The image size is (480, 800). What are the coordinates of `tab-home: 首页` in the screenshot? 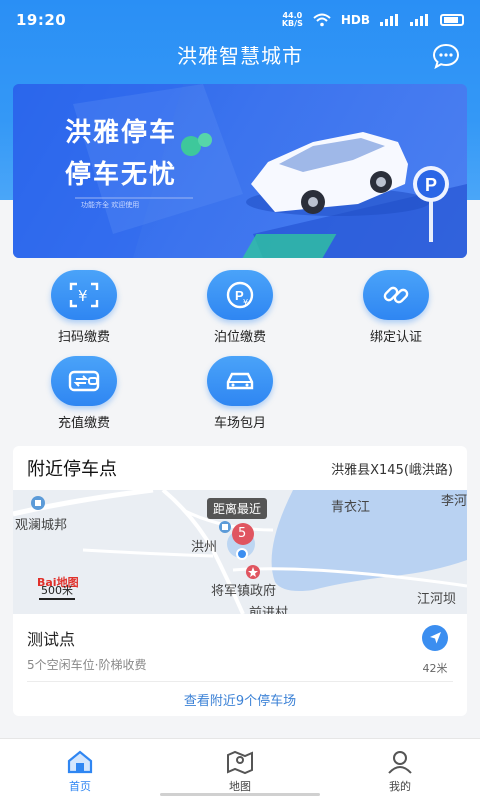 It's located at (80, 771).